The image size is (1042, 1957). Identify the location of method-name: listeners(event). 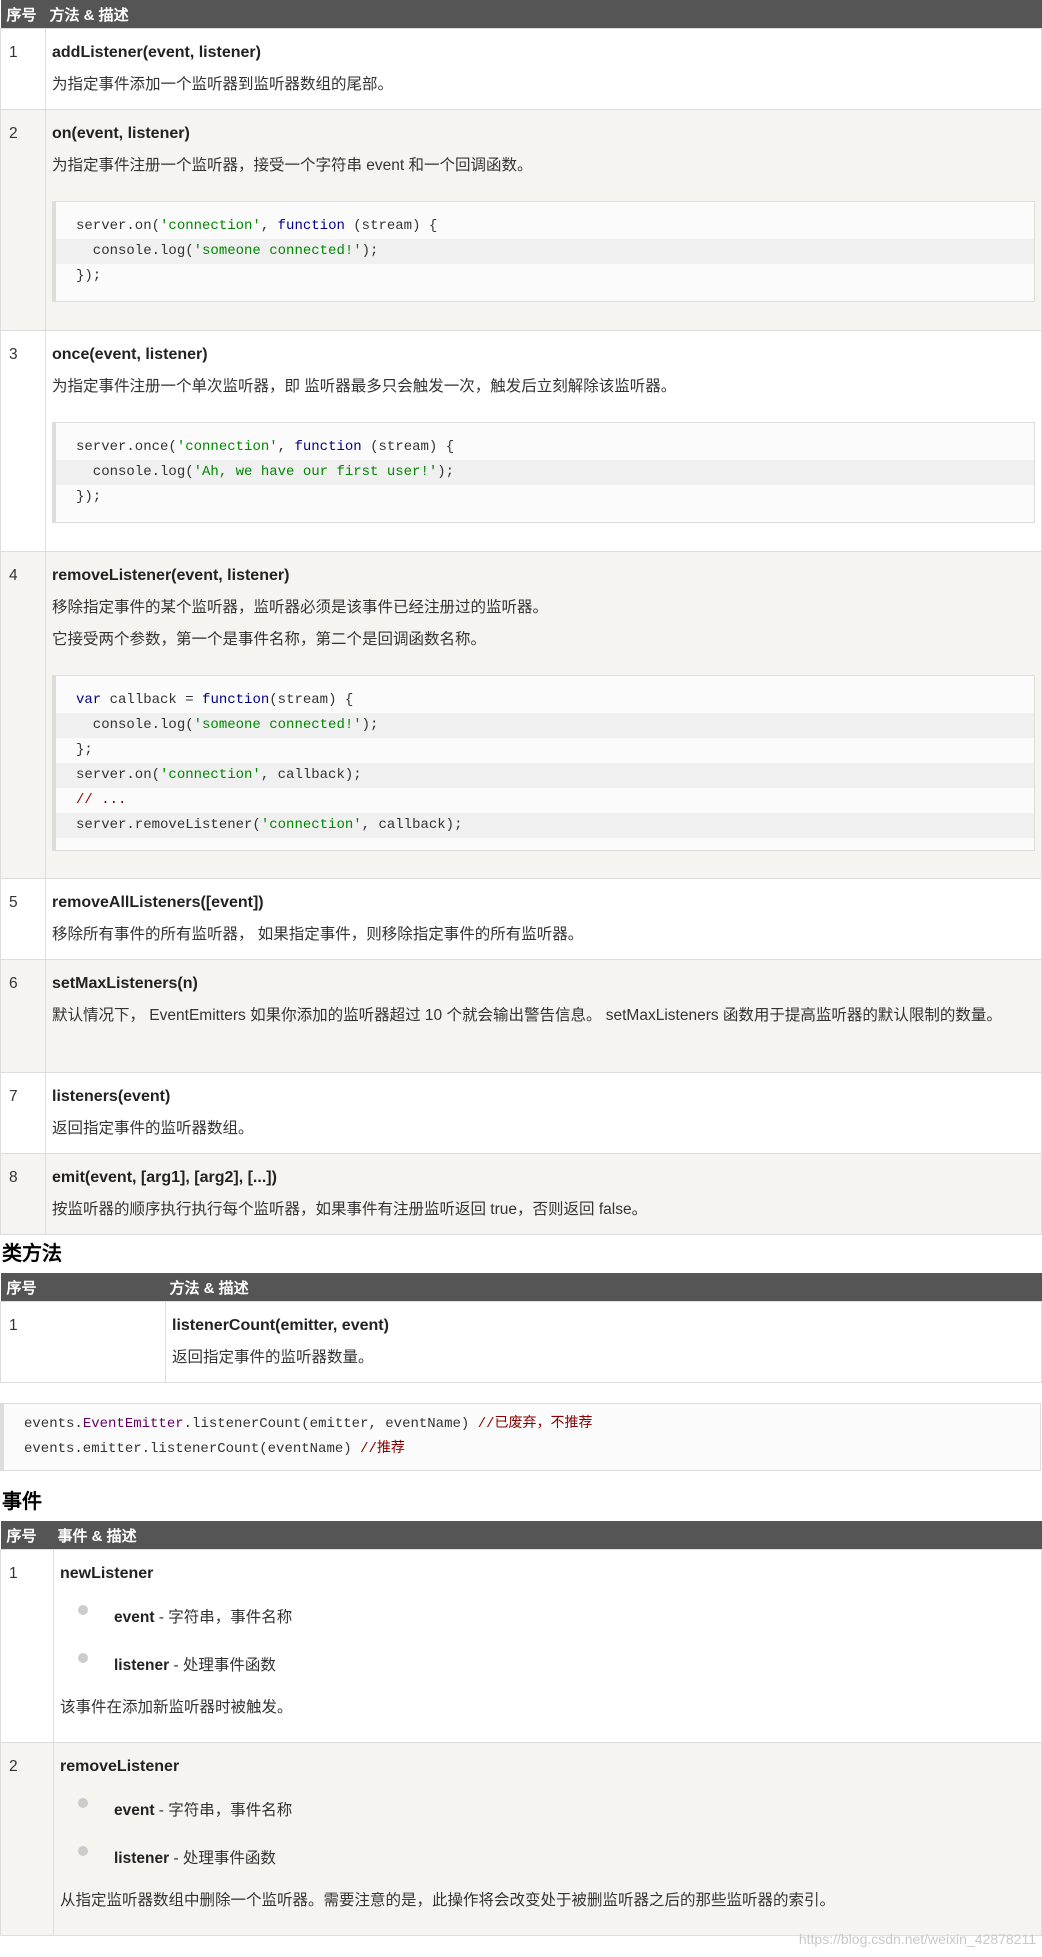
(111, 1096).